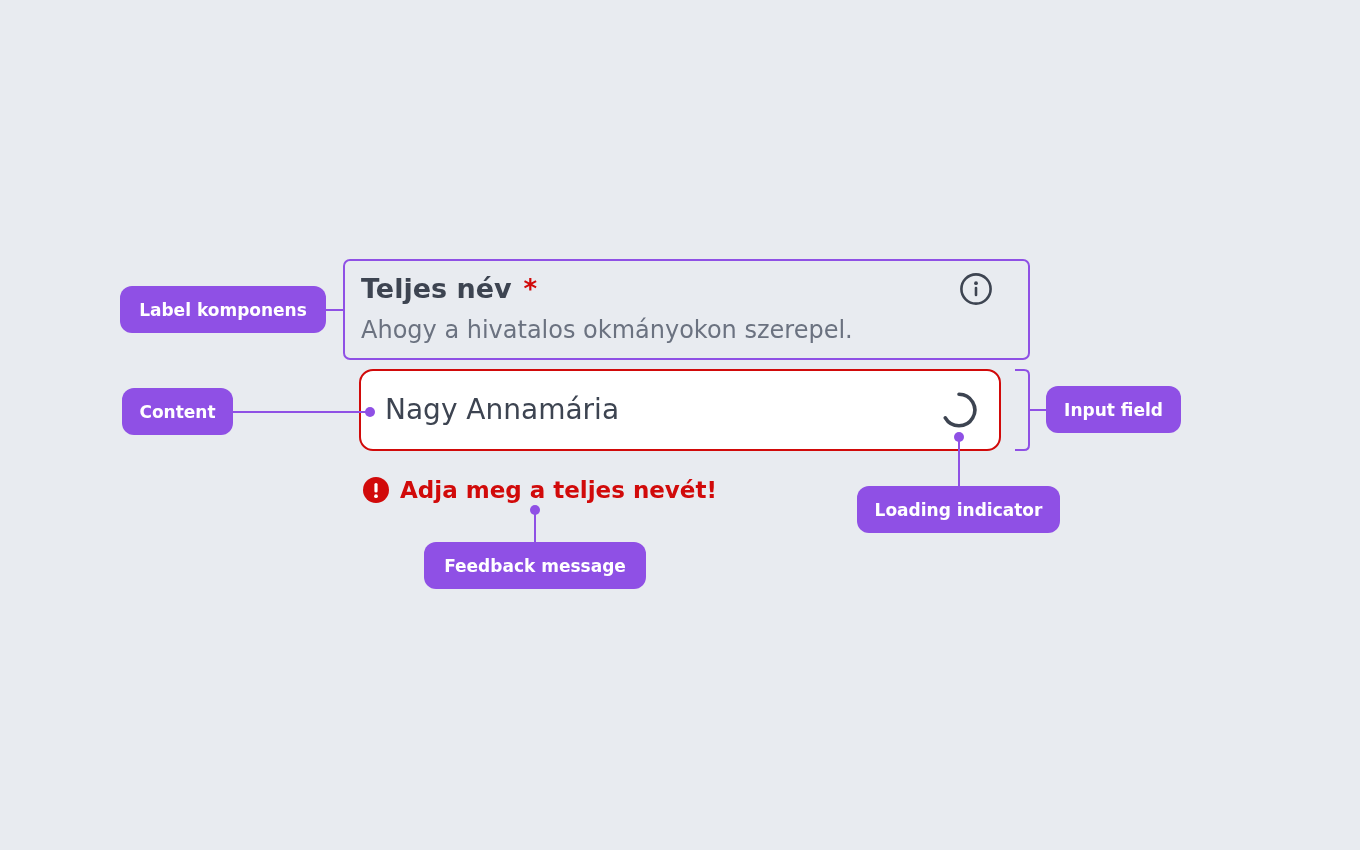 The width and height of the screenshot is (1360, 850). What do you see at coordinates (680, 410) in the screenshot?
I see `text-input: Nagy Annamária` at bounding box center [680, 410].